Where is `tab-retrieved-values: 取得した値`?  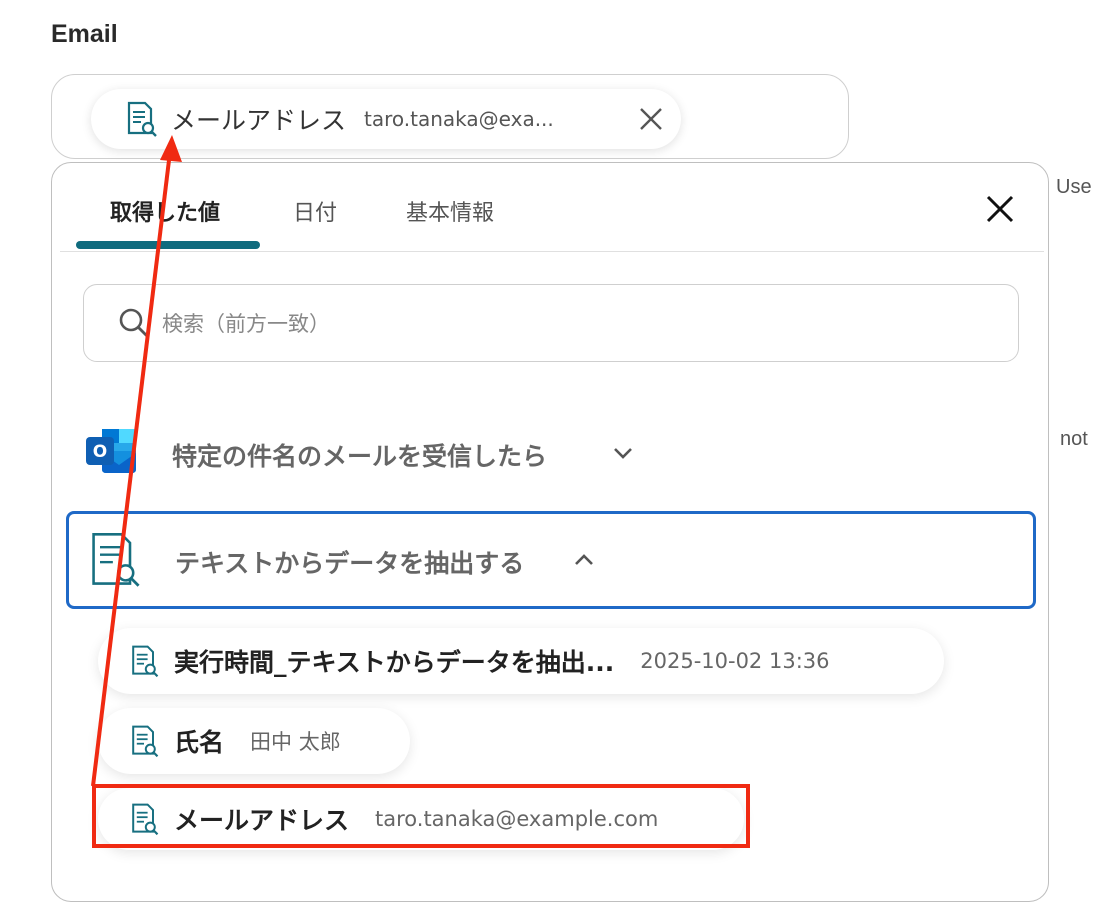
tab-retrieved-values: 取得した値 is located at coordinates (165, 211).